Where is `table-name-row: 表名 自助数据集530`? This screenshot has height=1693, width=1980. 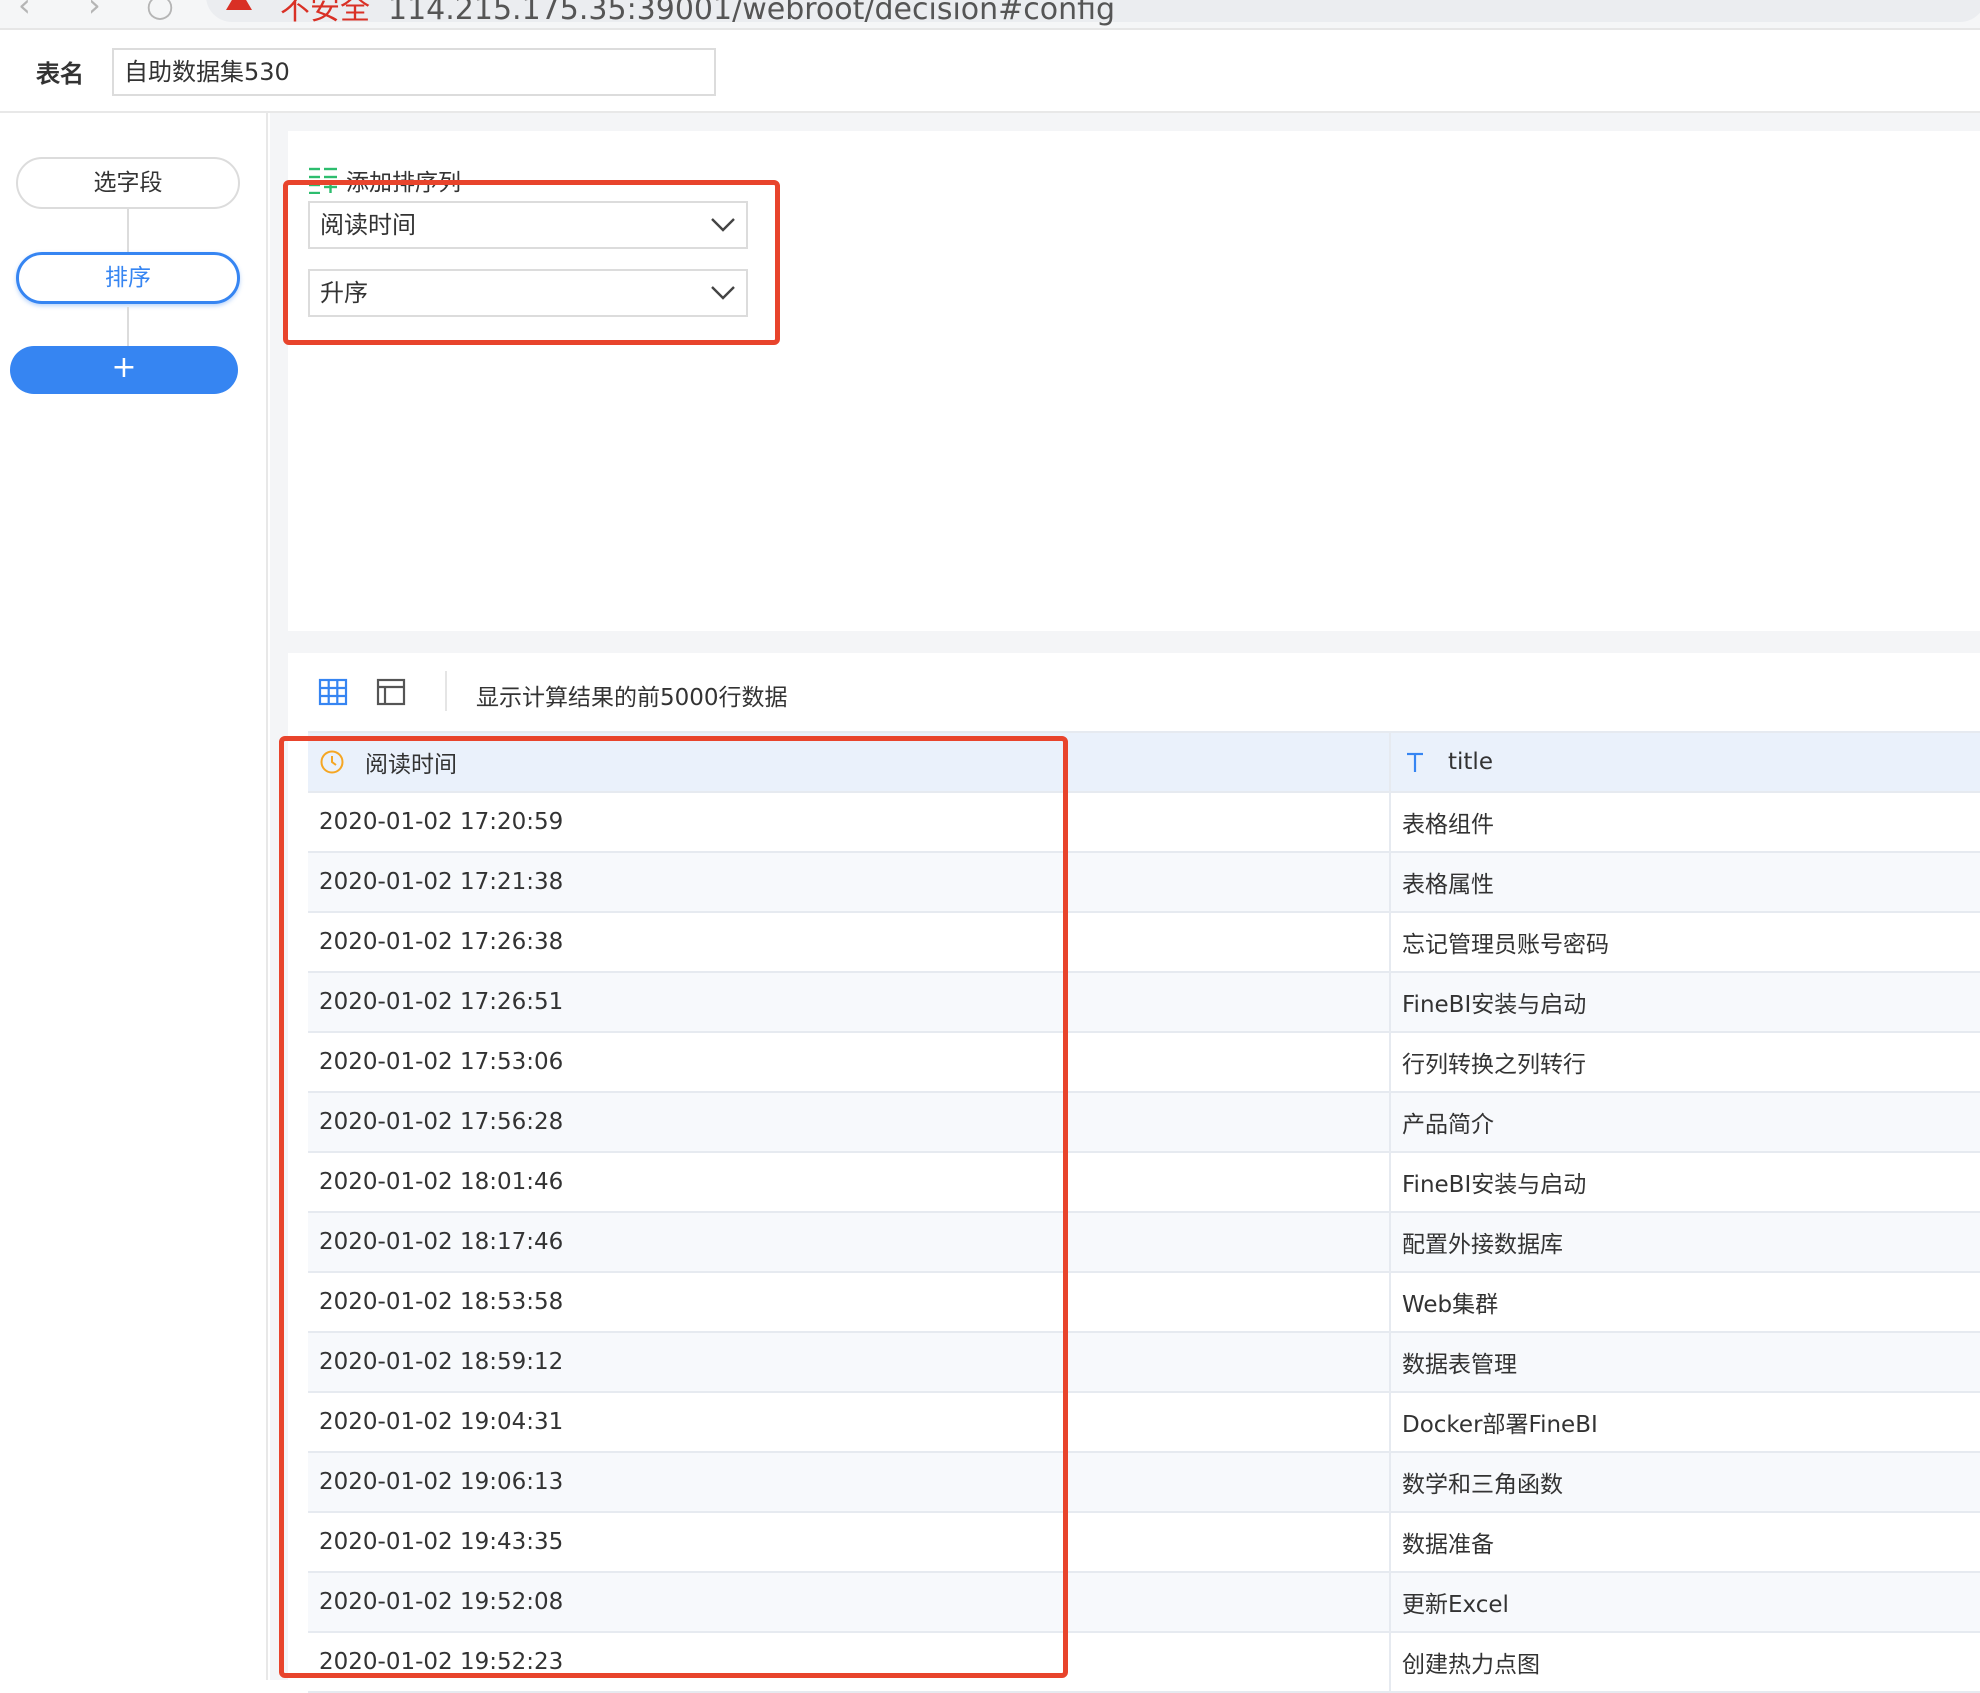
table-name-row: 表名 自助数据集530 is located at coordinates (990, 71).